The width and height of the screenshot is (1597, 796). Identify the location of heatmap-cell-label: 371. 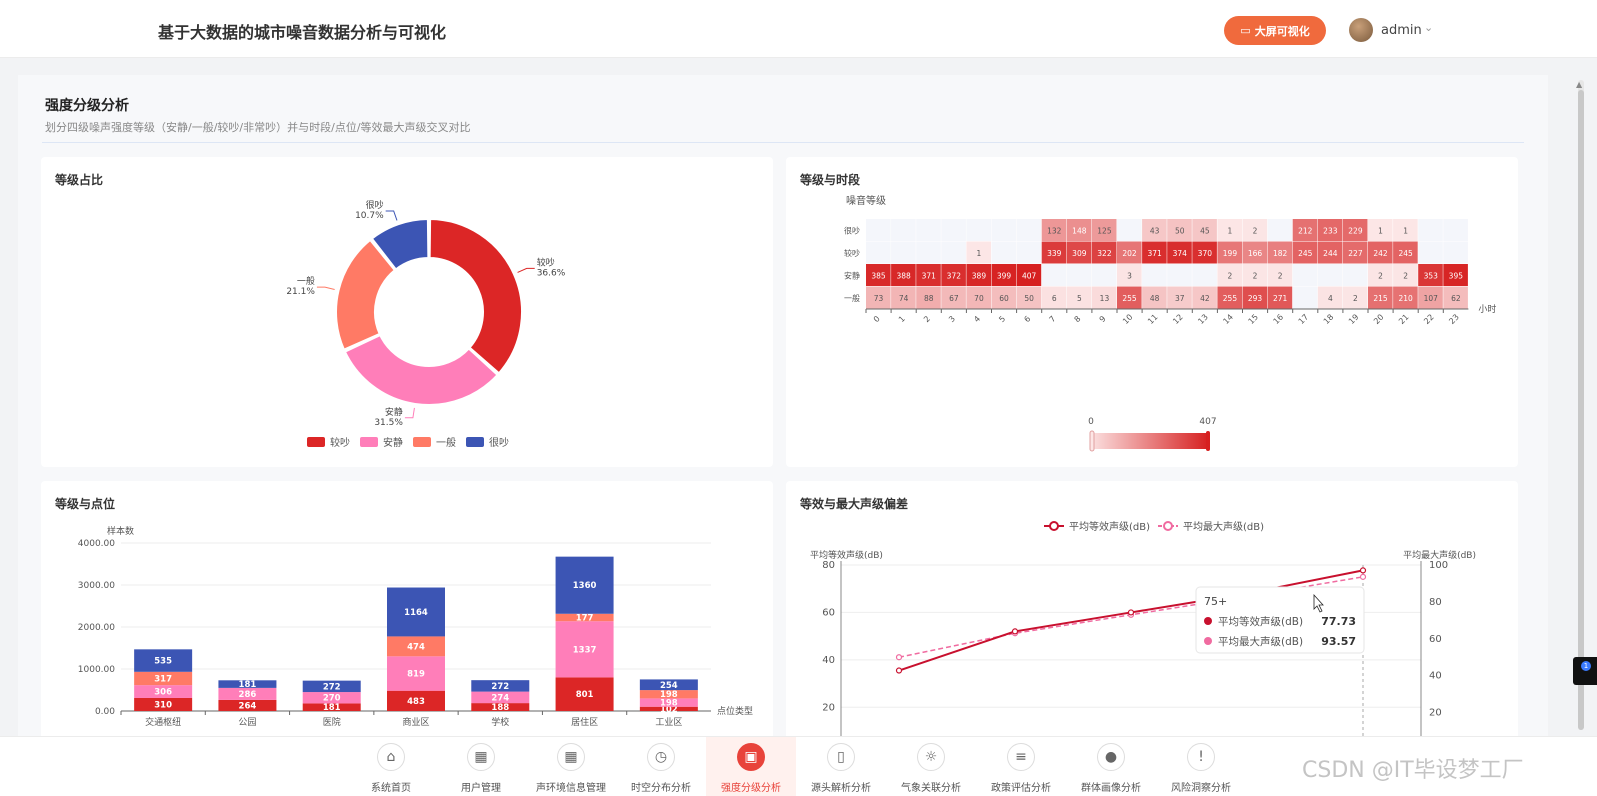
(929, 275).